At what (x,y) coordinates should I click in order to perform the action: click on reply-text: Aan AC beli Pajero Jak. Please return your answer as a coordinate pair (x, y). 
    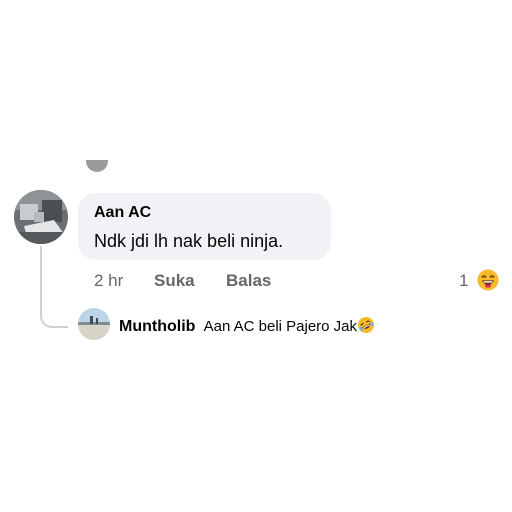
    Looking at the image, I should click on (280, 326).